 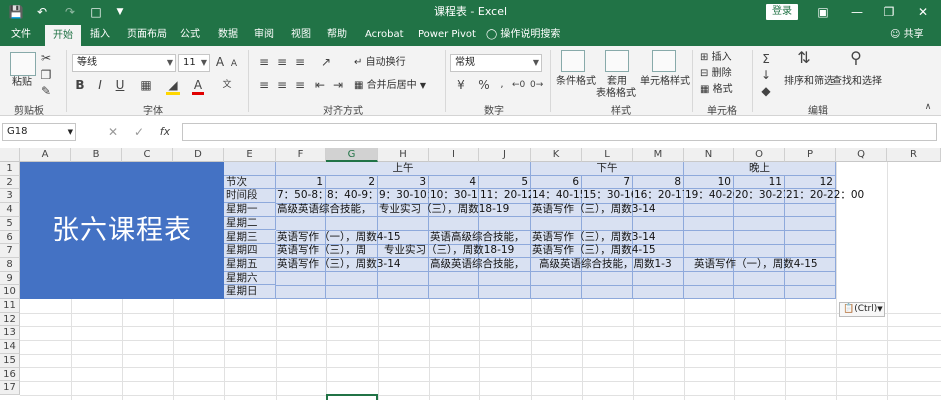 I want to click on course-cell: 英语写作（三），周数4-15, so click(x=608, y=251).